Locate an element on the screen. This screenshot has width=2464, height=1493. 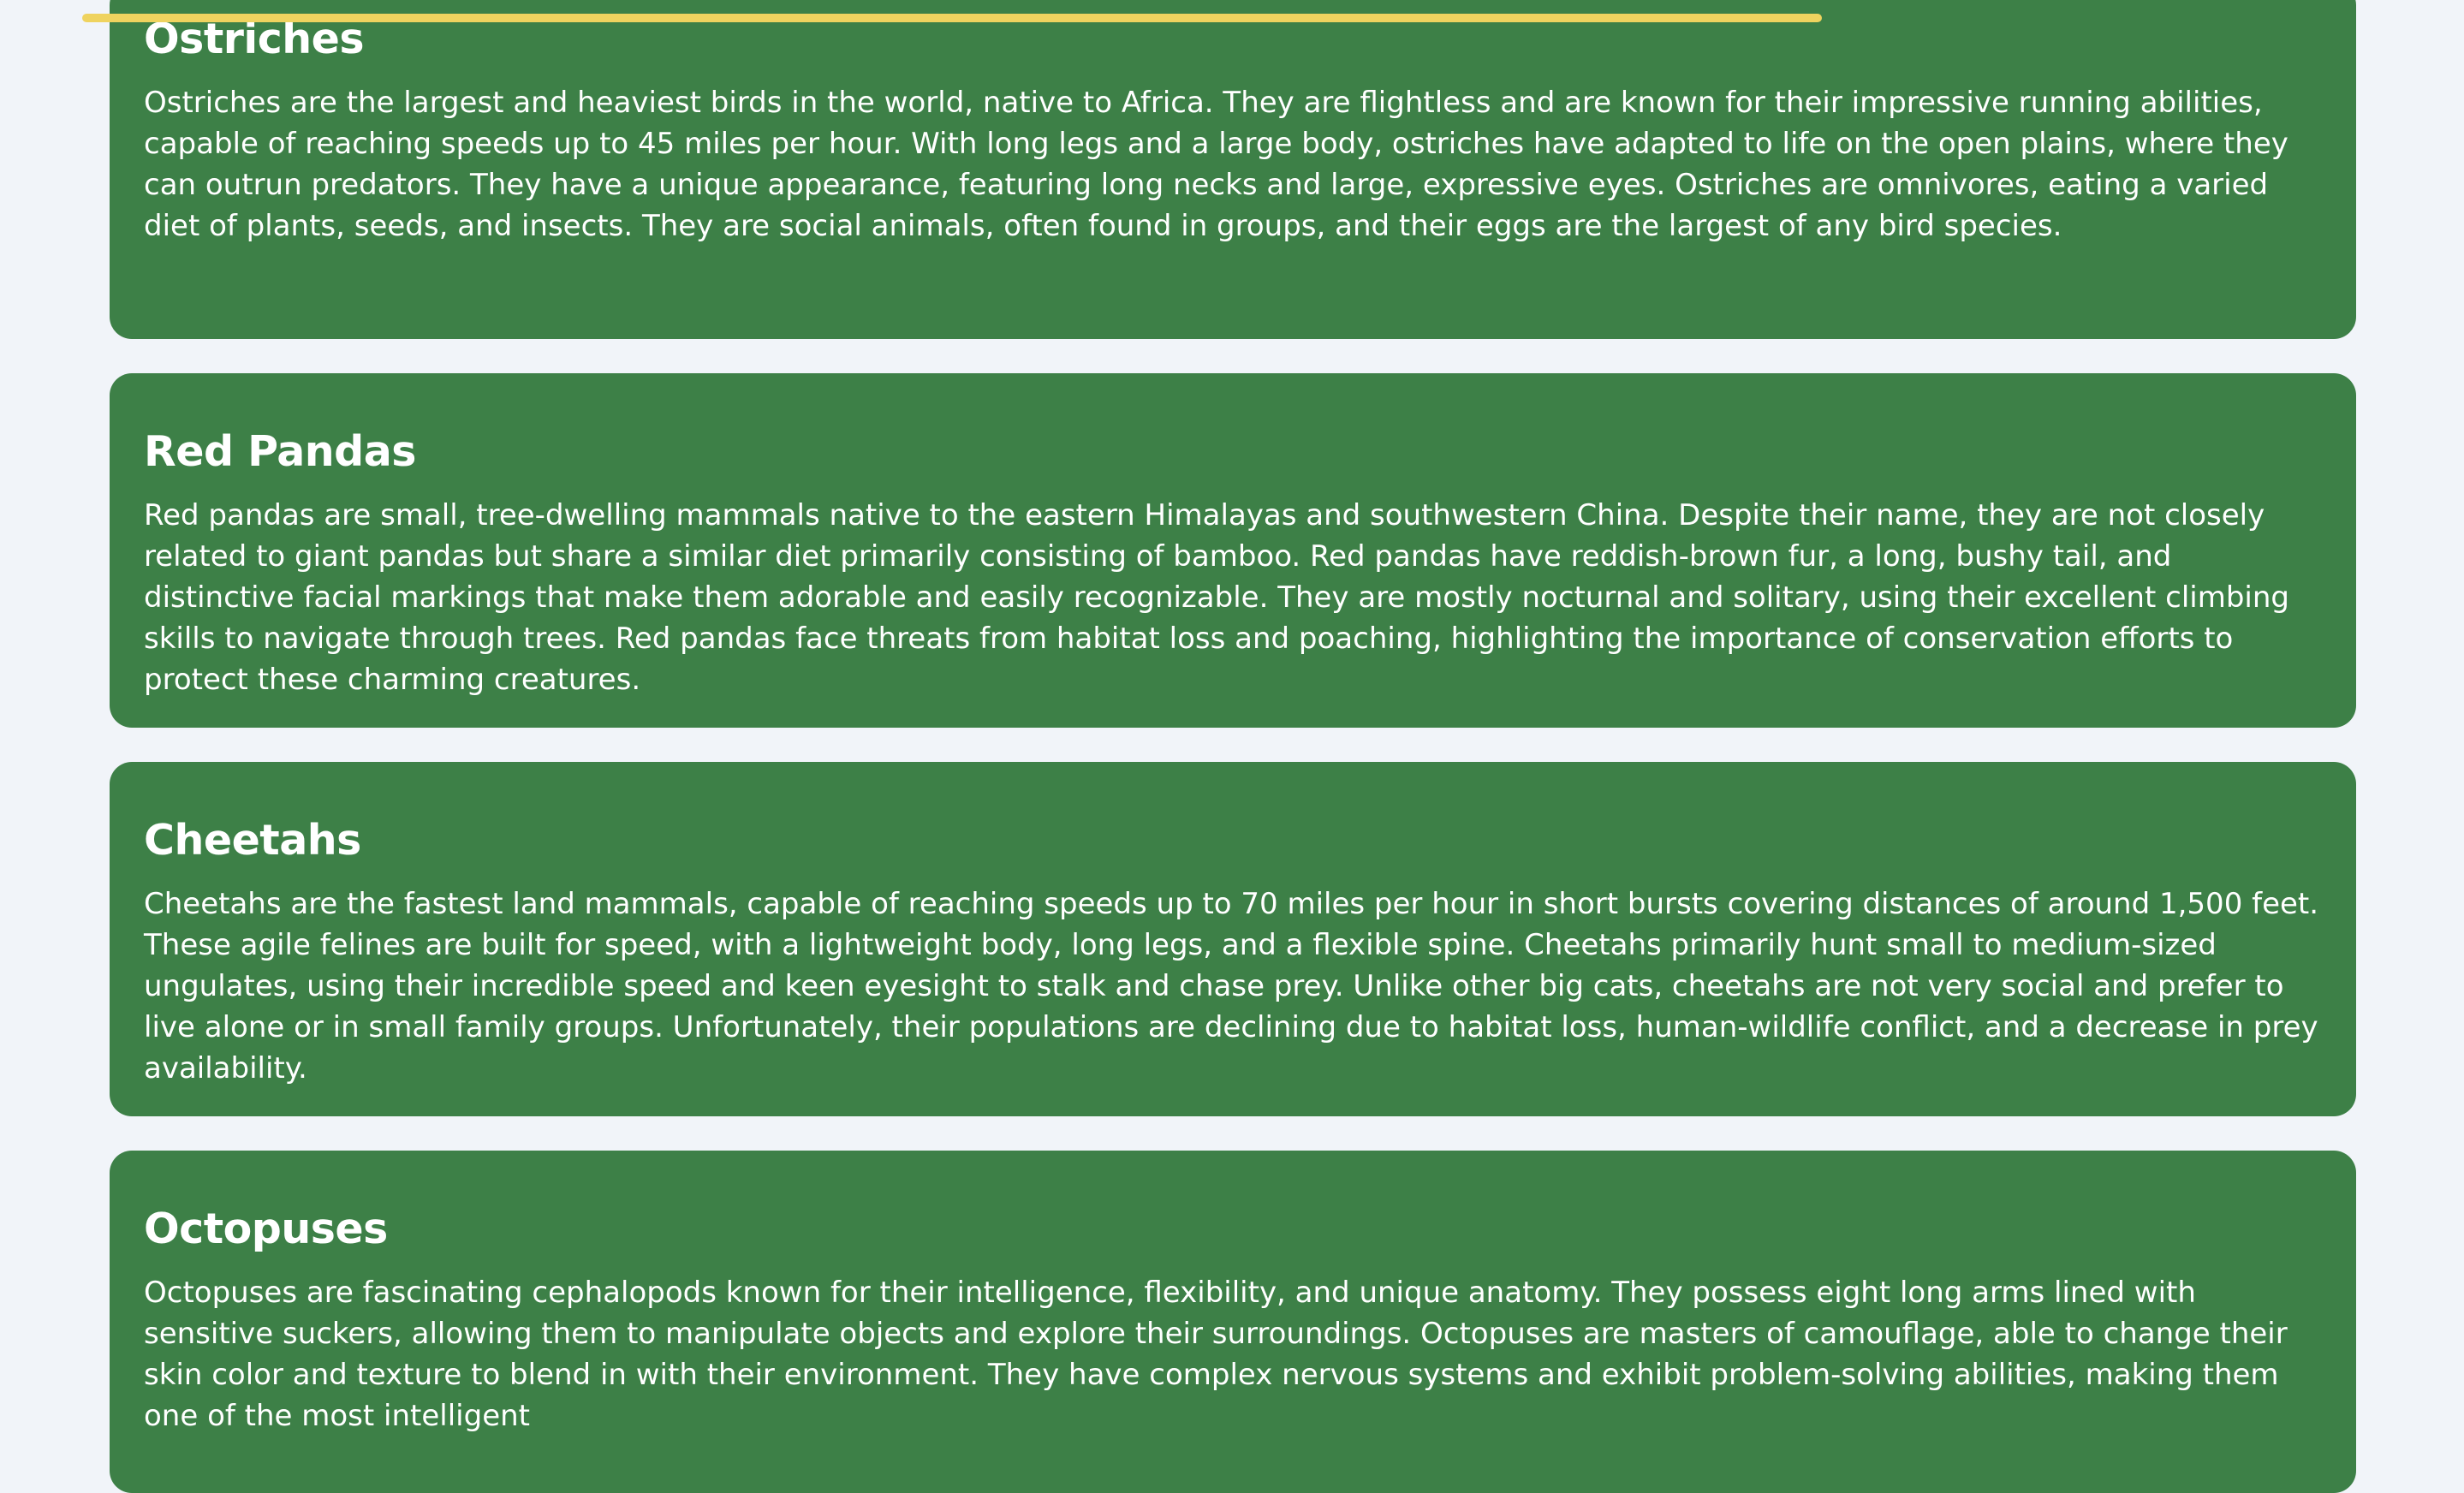
reading-progress-bar is located at coordinates (952, 18).